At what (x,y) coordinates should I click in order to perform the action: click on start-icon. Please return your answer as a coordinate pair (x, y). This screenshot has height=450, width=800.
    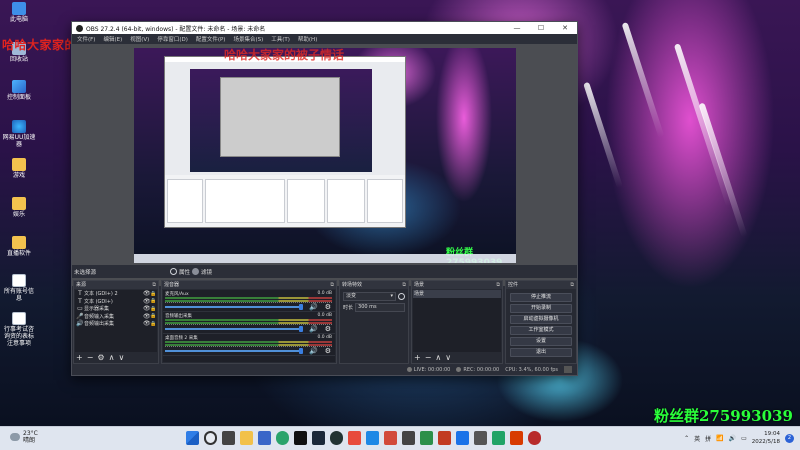
    Looking at the image, I should click on (192, 438).